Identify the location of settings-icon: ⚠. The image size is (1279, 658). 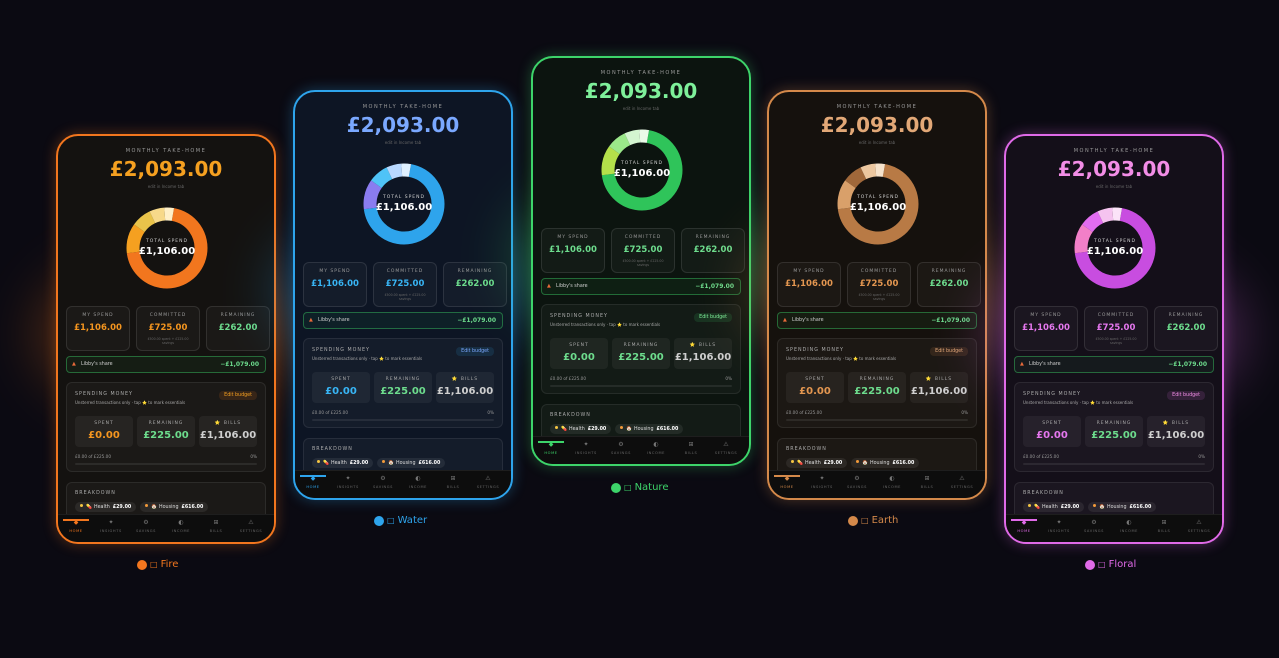
(488, 478).